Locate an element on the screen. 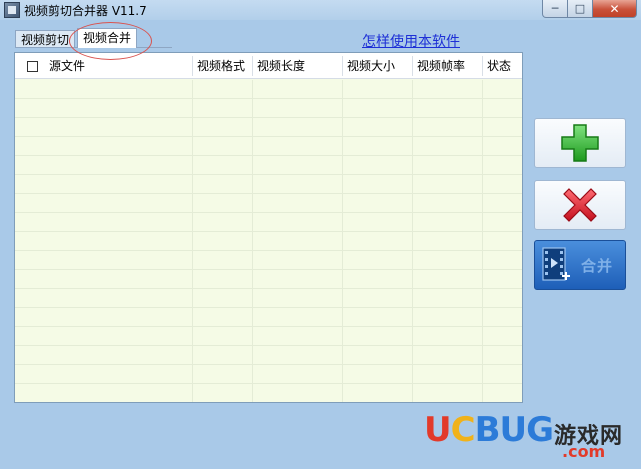  select-all-checkbox is located at coordinates (32, 66).